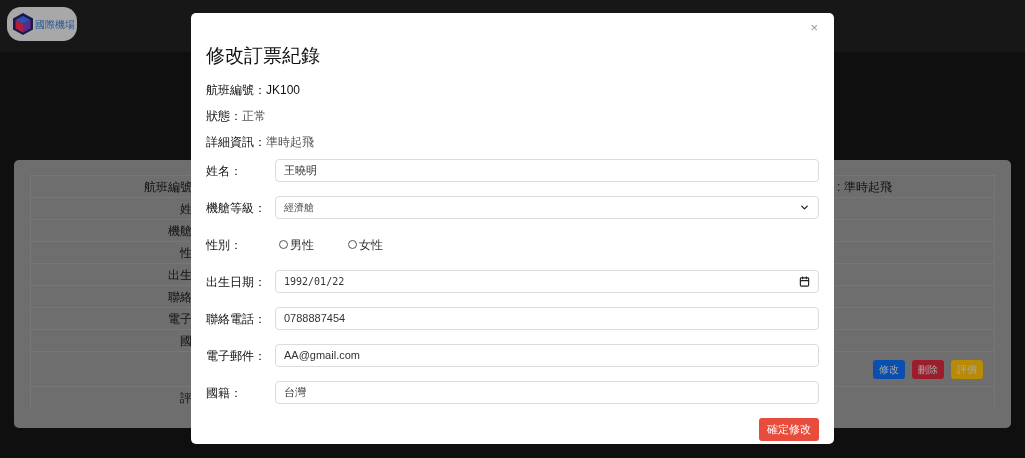 The height and width of the screenshot is (458, 1025). I want to click on row-label: 出生, so click(180, 275).